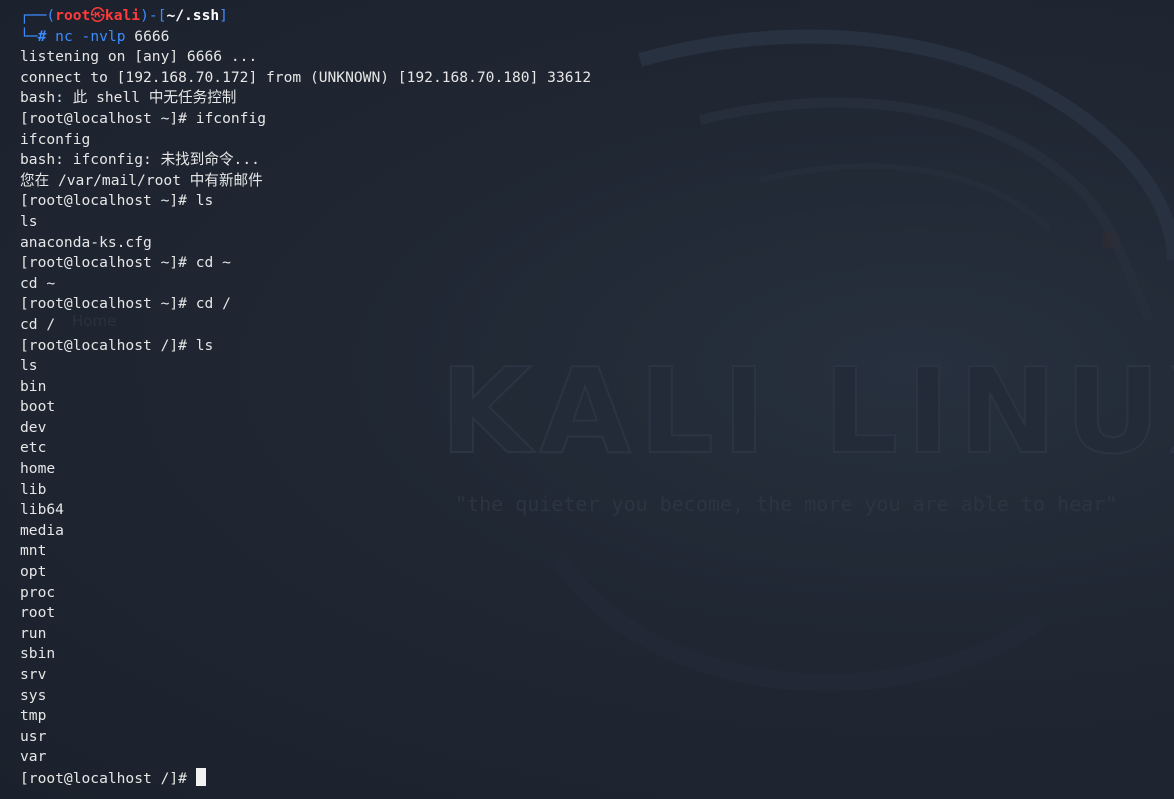  Describe the element at coordinates (38, 469) in the screenshot. I see `output-line: home` at that location.